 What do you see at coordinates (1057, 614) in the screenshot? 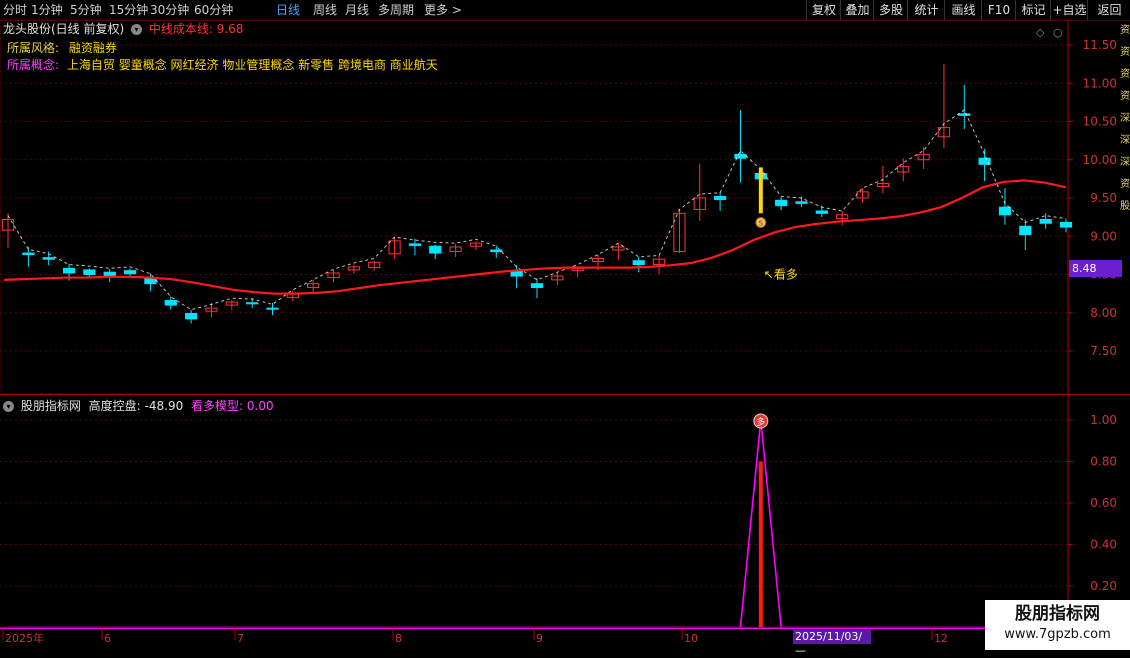
I see `watermark-title: 股朋指标网` at bounding box center [1057, 614].